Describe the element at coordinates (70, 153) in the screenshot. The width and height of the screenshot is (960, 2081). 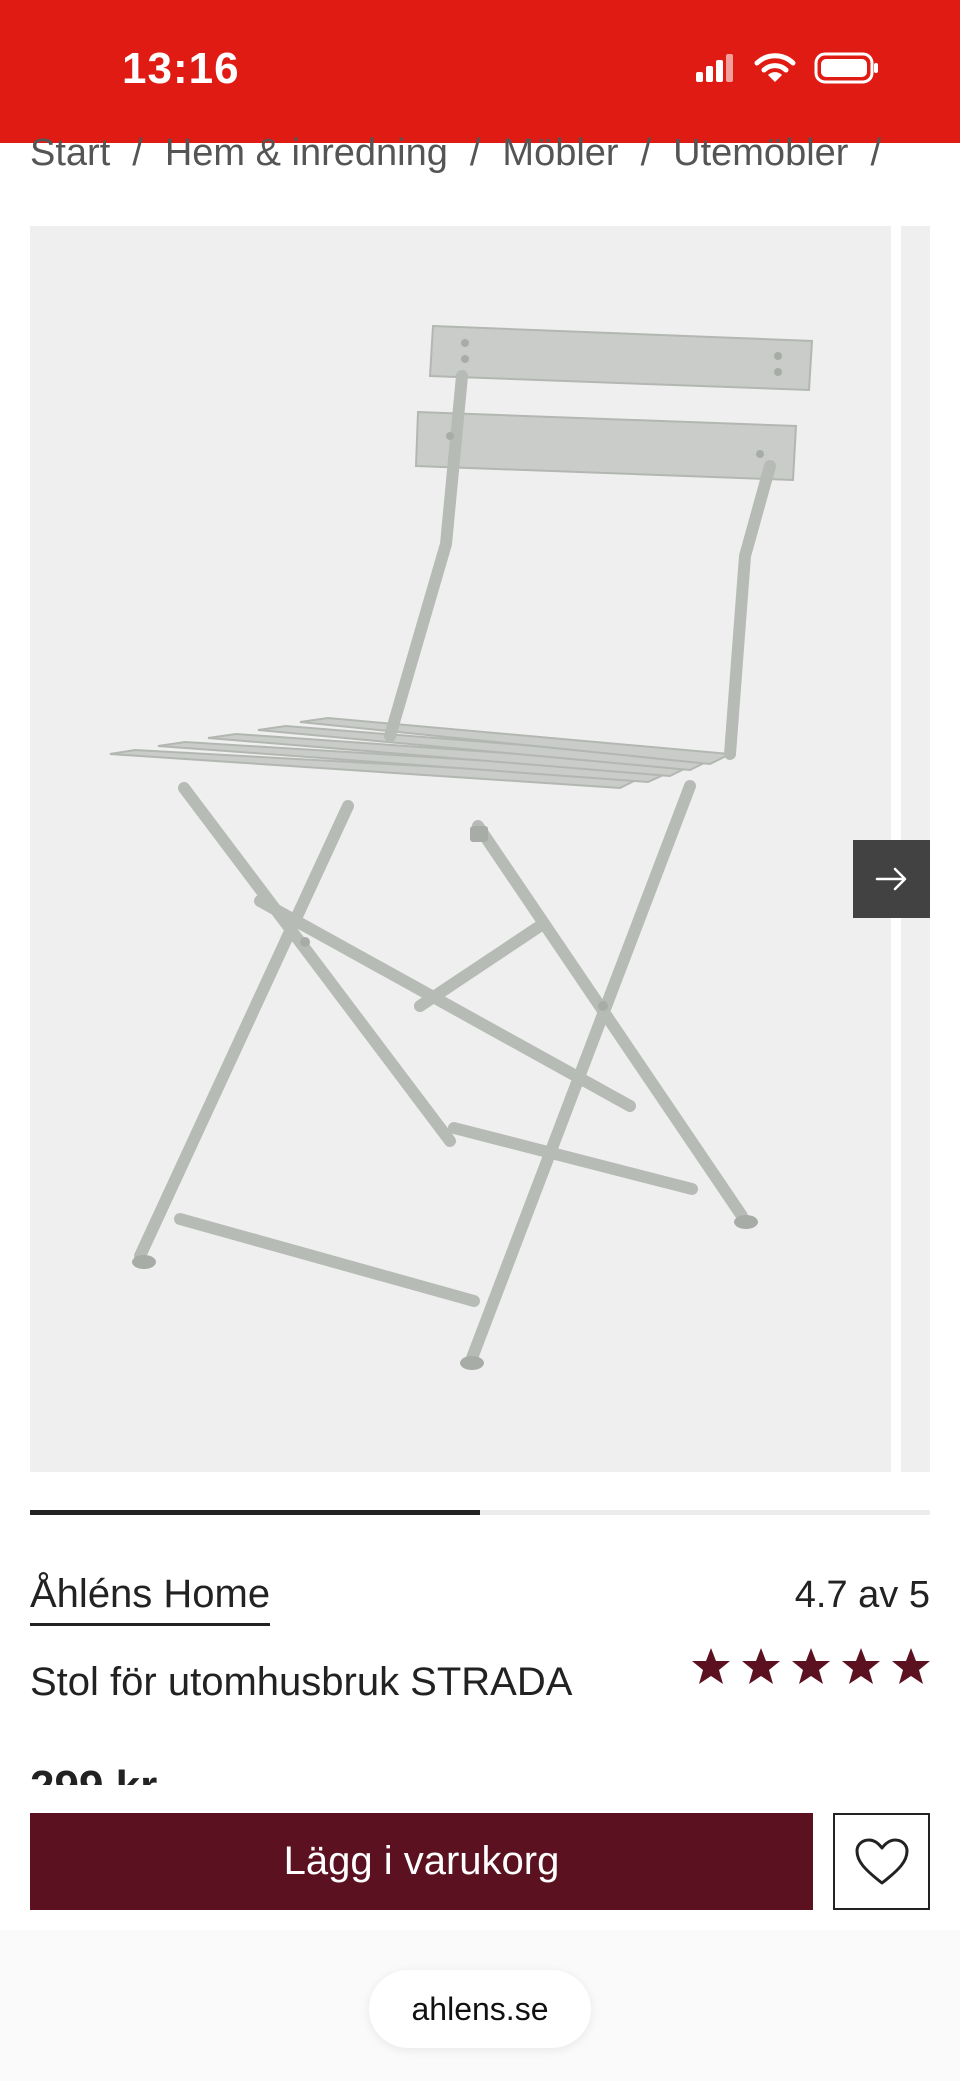
I see `breadcrumb-item-start: Start` at that location.